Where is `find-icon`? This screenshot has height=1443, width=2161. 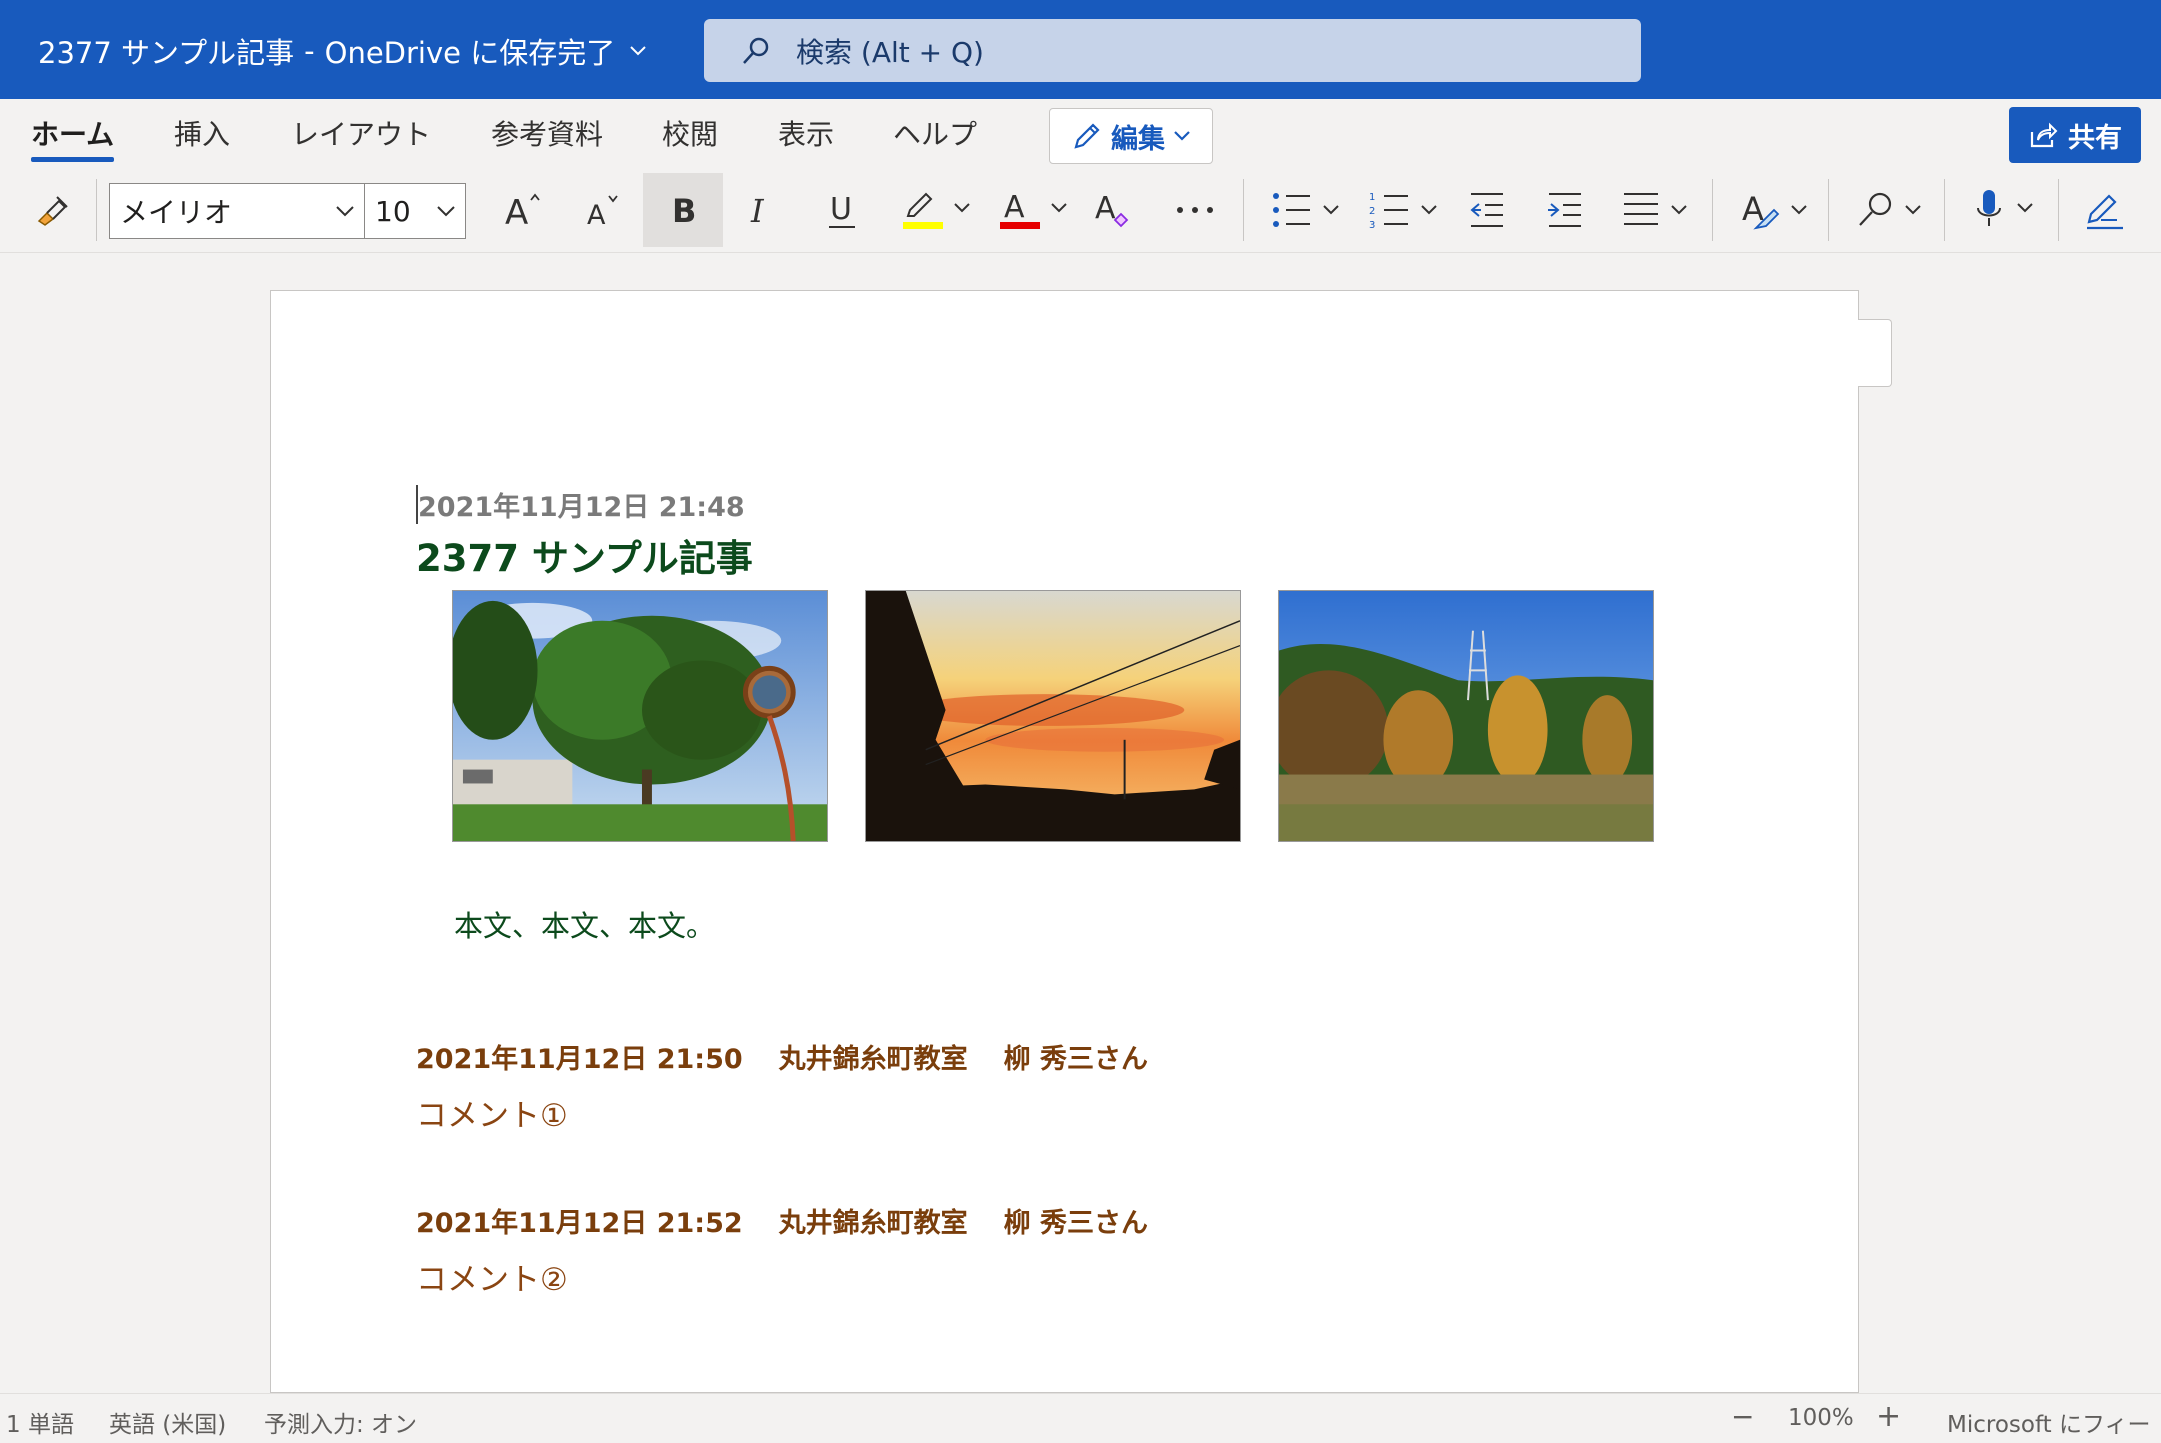
find-icon is located at coordinates (1890, 209).